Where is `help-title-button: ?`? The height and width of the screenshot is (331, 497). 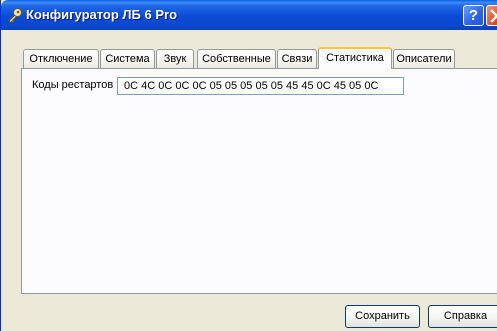 help-title-button: ? is located at coordinates (473, 15).